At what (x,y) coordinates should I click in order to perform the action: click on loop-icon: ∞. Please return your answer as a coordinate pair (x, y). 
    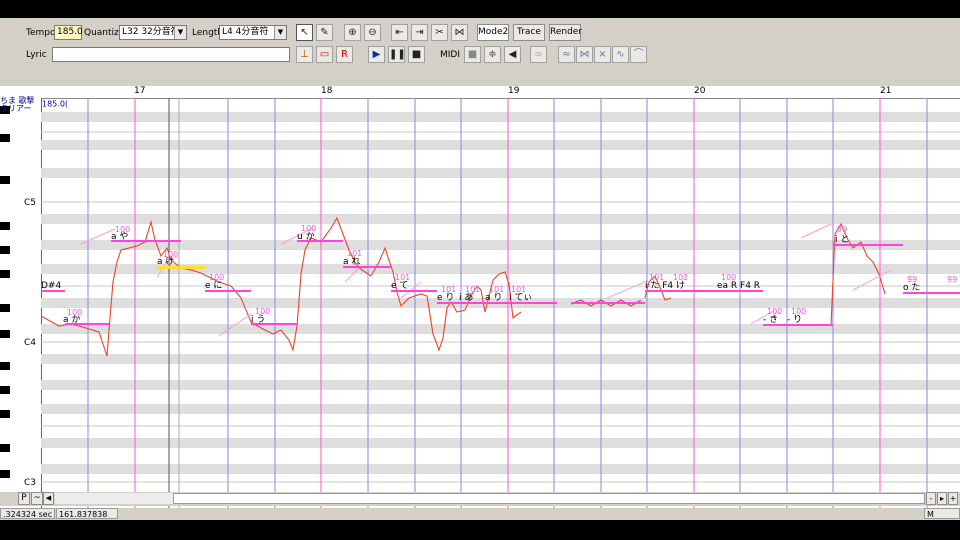
    Looking at the image, I should click on (538, 54).